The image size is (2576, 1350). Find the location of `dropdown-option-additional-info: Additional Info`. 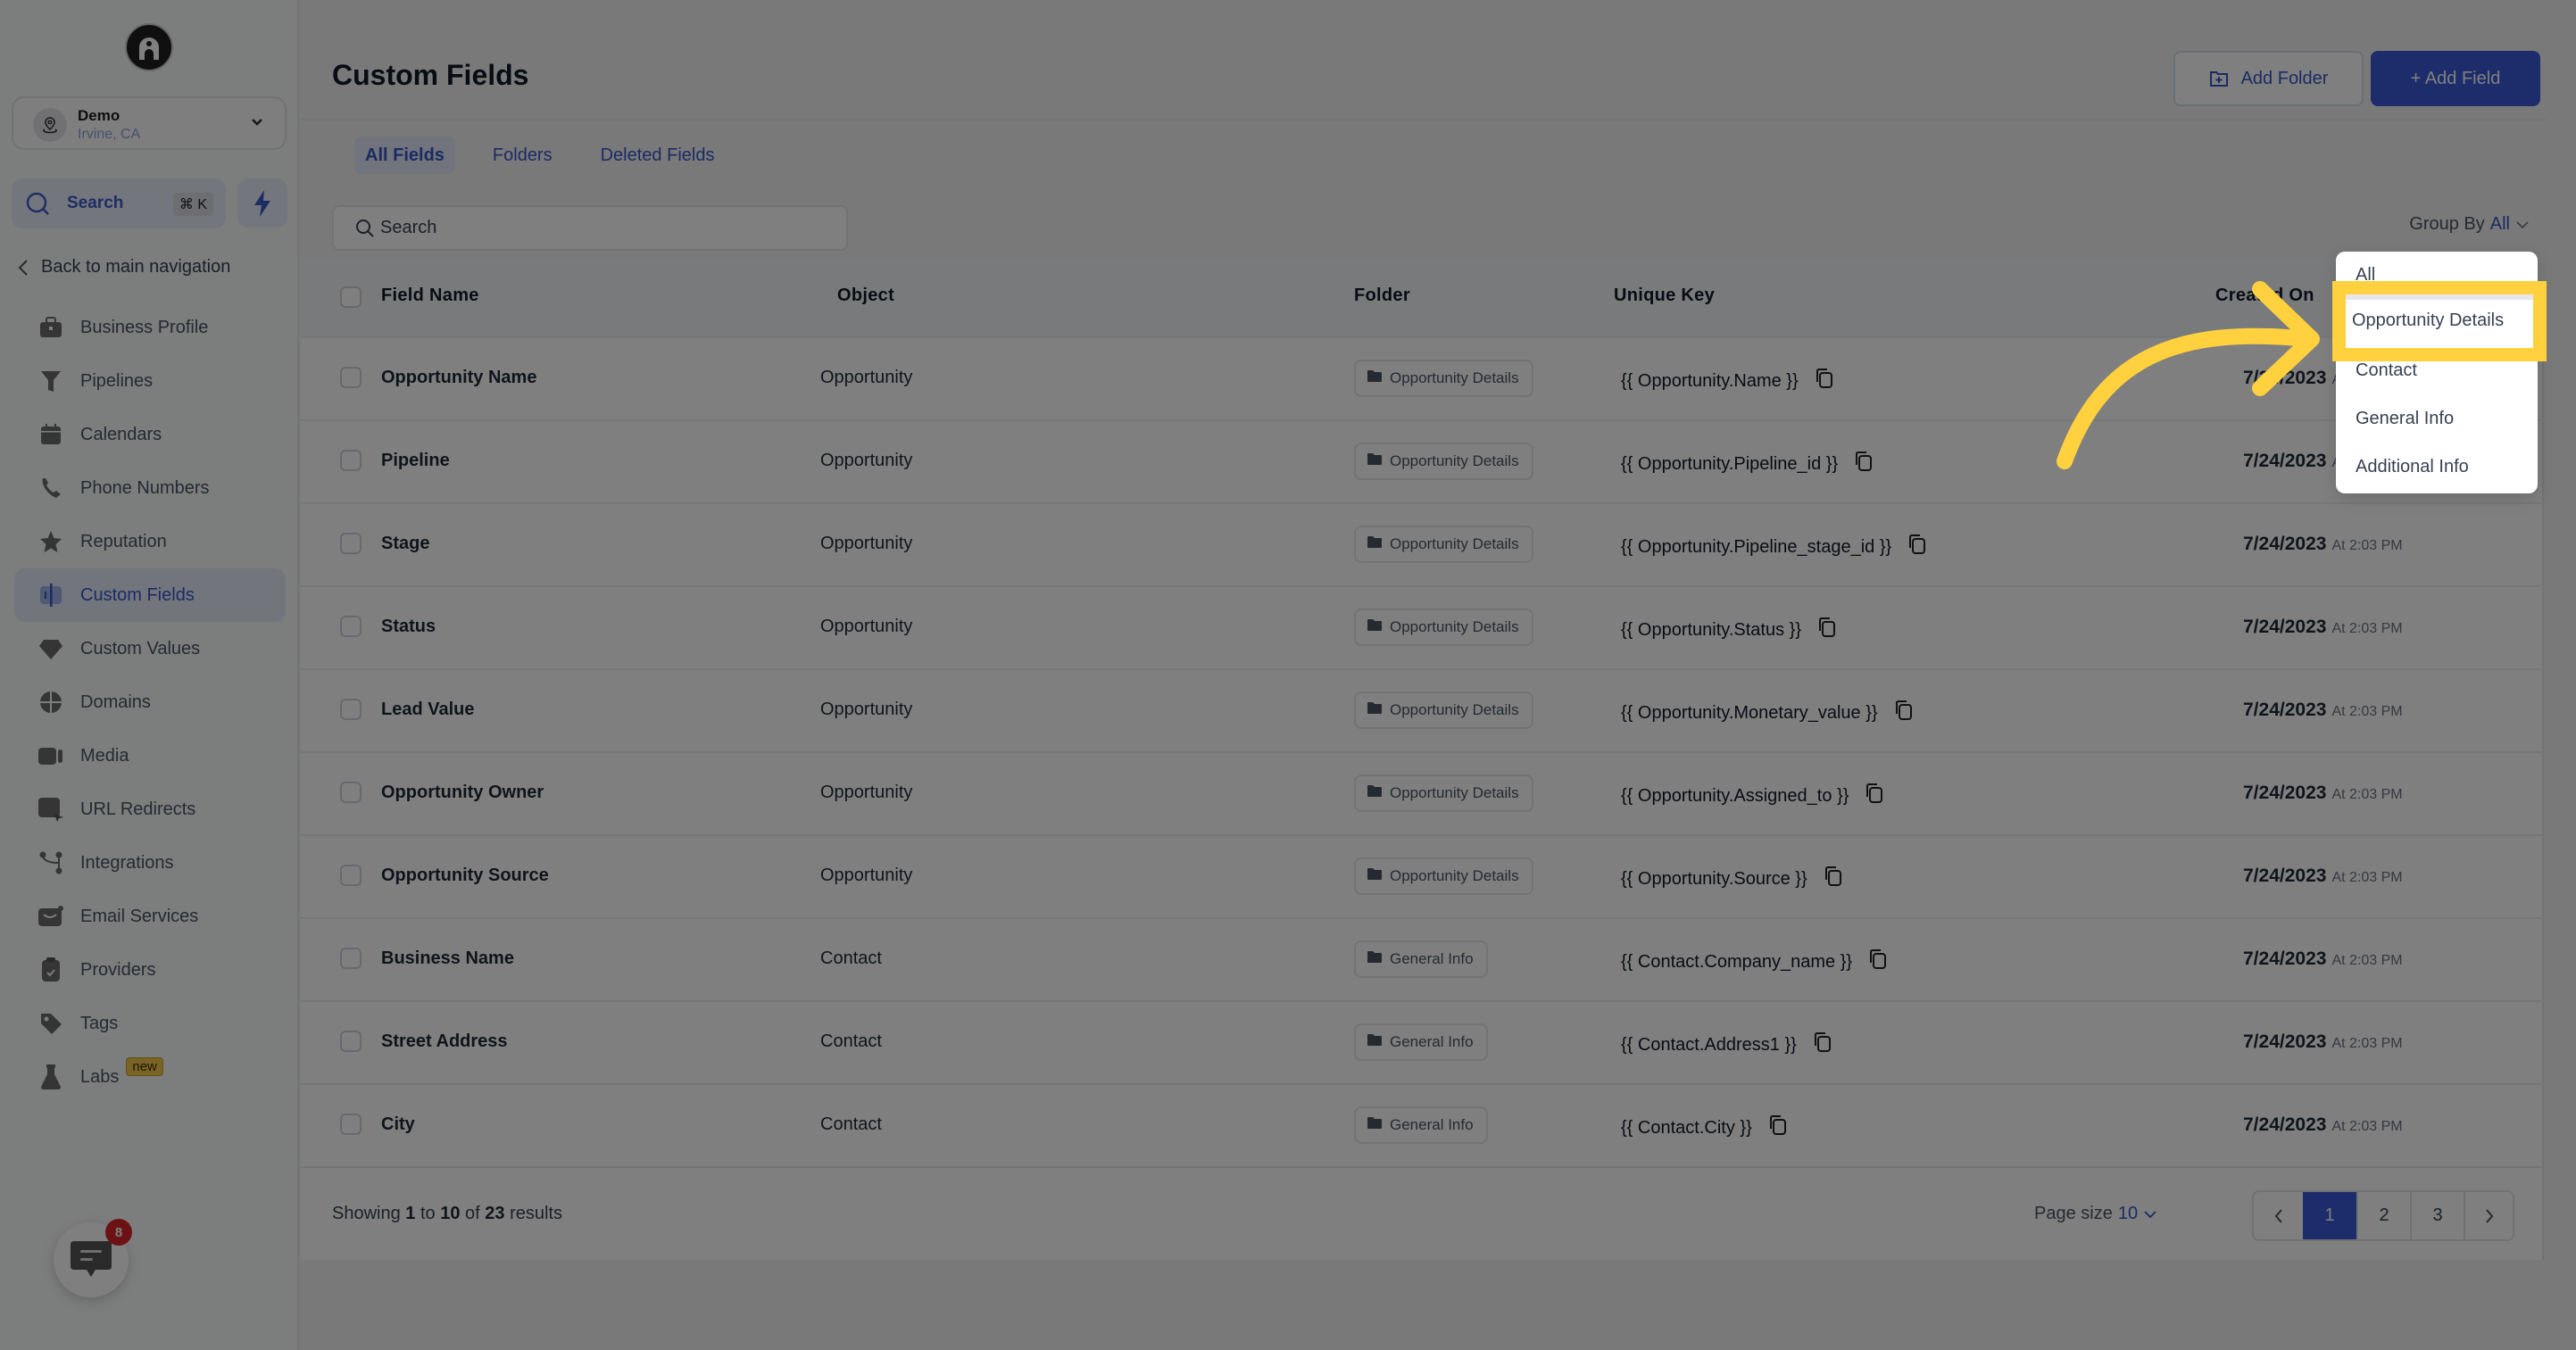

dropdown-option-additional-info: Additional Info is located at coordinates (2412, 467).